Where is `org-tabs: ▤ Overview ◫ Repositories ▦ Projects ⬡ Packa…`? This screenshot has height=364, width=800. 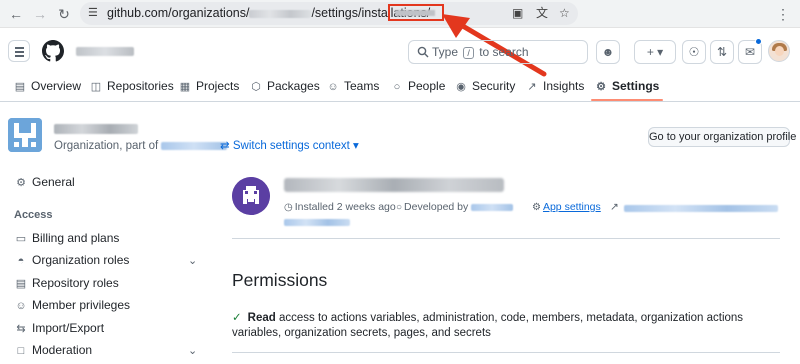 org-tabs: ▤ Overview ◫ Repositories ▦ Projects ⬡ Packa… is located at coordinates (400, 88).